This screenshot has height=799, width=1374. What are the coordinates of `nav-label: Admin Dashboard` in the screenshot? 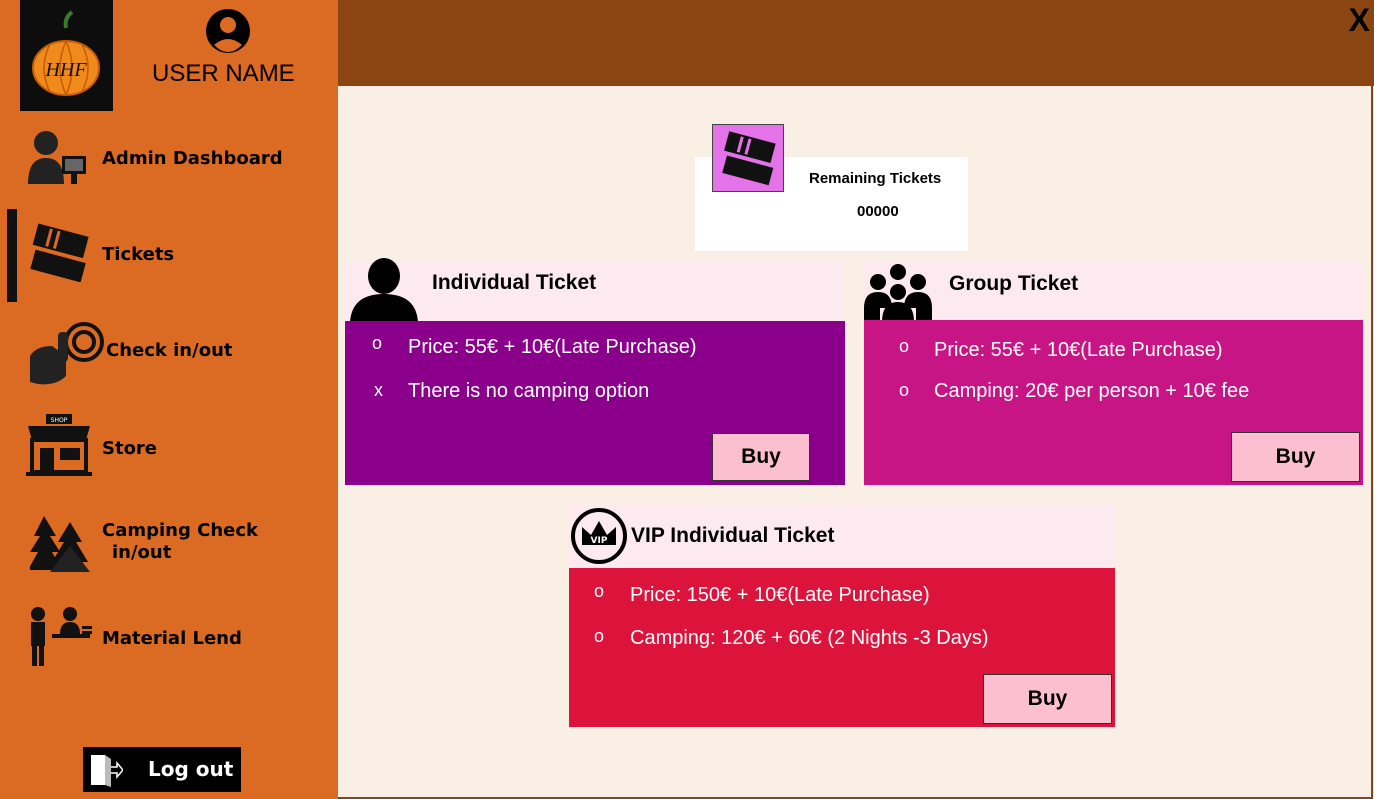 It's located at (192, 158).